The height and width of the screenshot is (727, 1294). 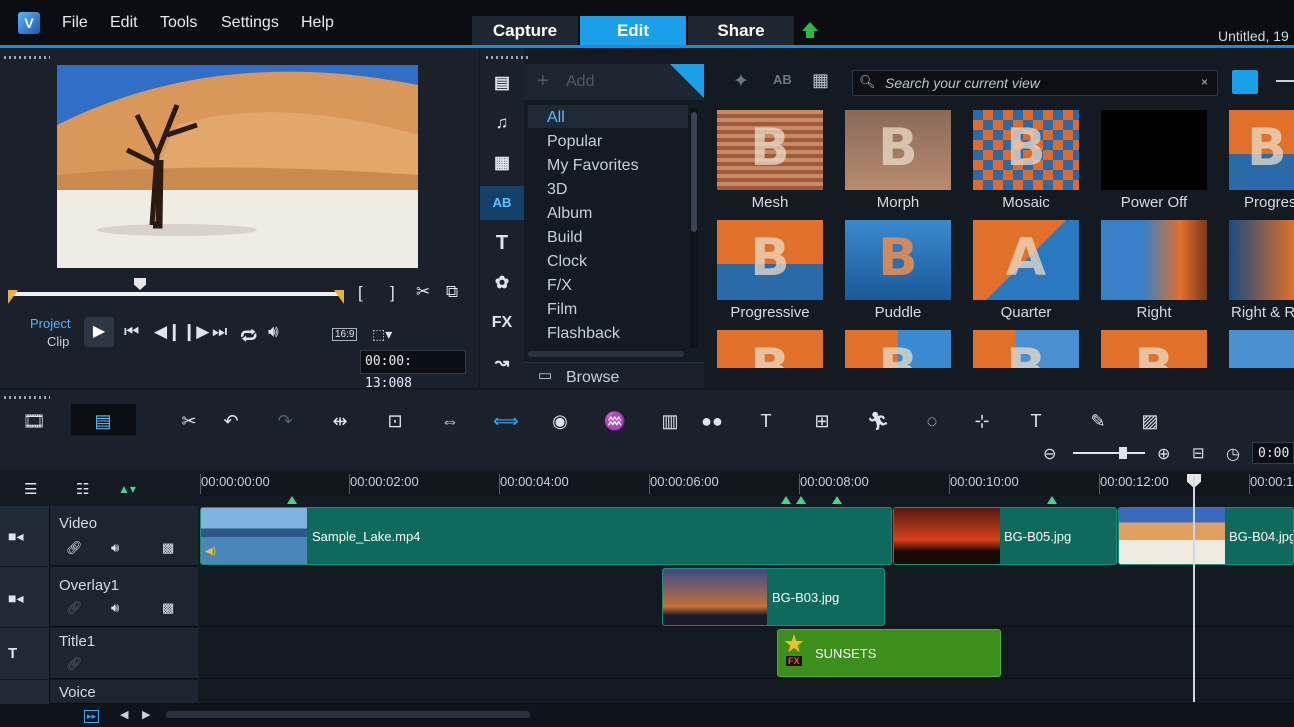 I want to click on timecode-field: 00:00: 13:008, so click(x=413, y=370).